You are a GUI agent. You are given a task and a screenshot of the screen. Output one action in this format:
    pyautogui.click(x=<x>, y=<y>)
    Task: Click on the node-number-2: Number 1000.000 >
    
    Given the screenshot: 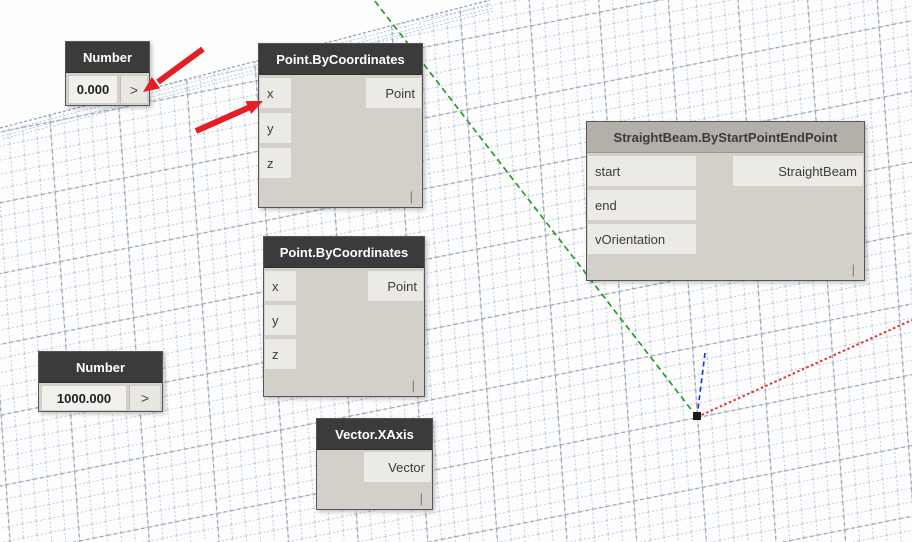 What is the action you would take?
    pyautogui.click(x=100, y=381)
    